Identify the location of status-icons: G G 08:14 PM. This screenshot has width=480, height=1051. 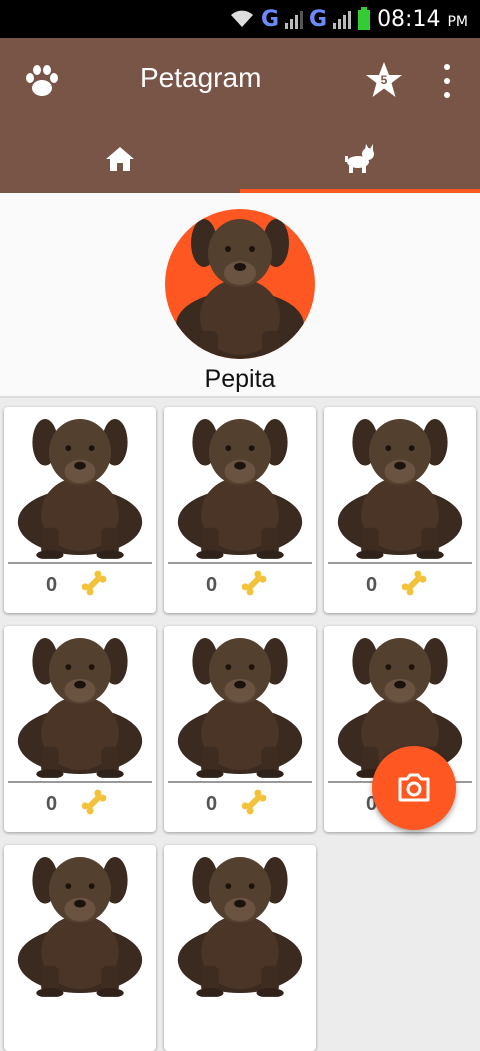
(348, 19).